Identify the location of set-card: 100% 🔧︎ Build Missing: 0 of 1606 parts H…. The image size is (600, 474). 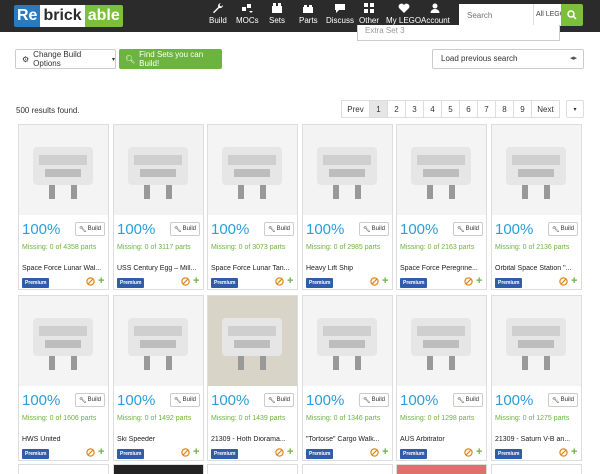
(63, 378).